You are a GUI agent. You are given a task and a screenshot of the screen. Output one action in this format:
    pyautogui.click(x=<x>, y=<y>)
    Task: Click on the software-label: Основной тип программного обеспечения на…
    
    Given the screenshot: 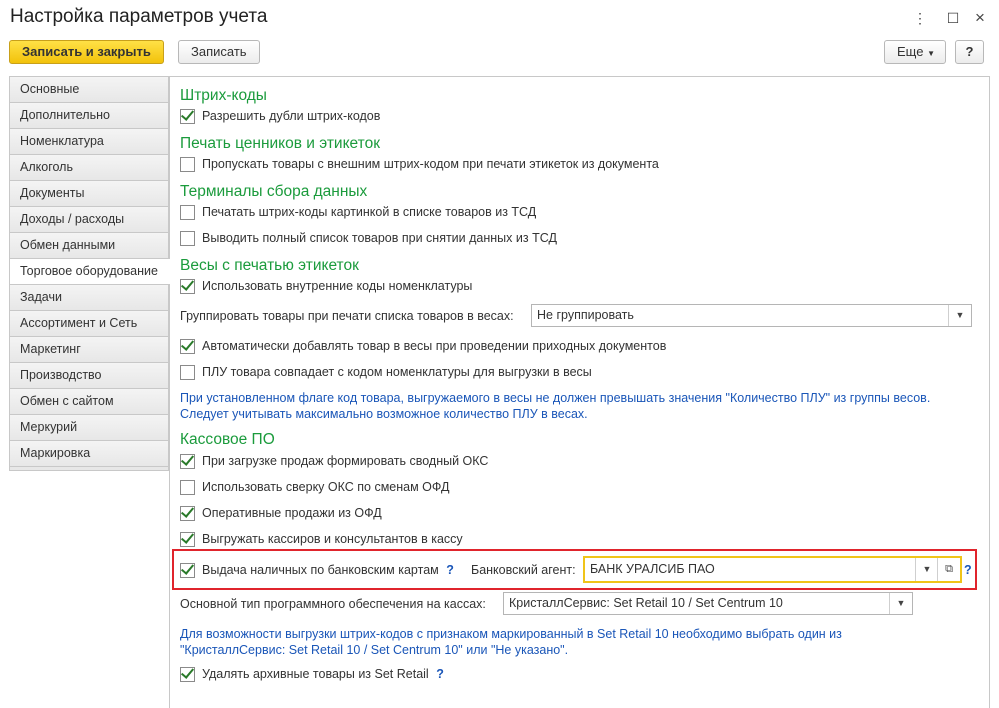 What is the action you would take?
    pyautogui.click(x=333, y=604)
    